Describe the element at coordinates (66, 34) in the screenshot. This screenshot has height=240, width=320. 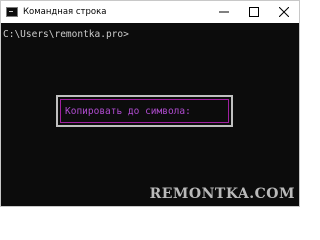
I see `command-prompt: C:\Users\remontka.pro>` at that location.